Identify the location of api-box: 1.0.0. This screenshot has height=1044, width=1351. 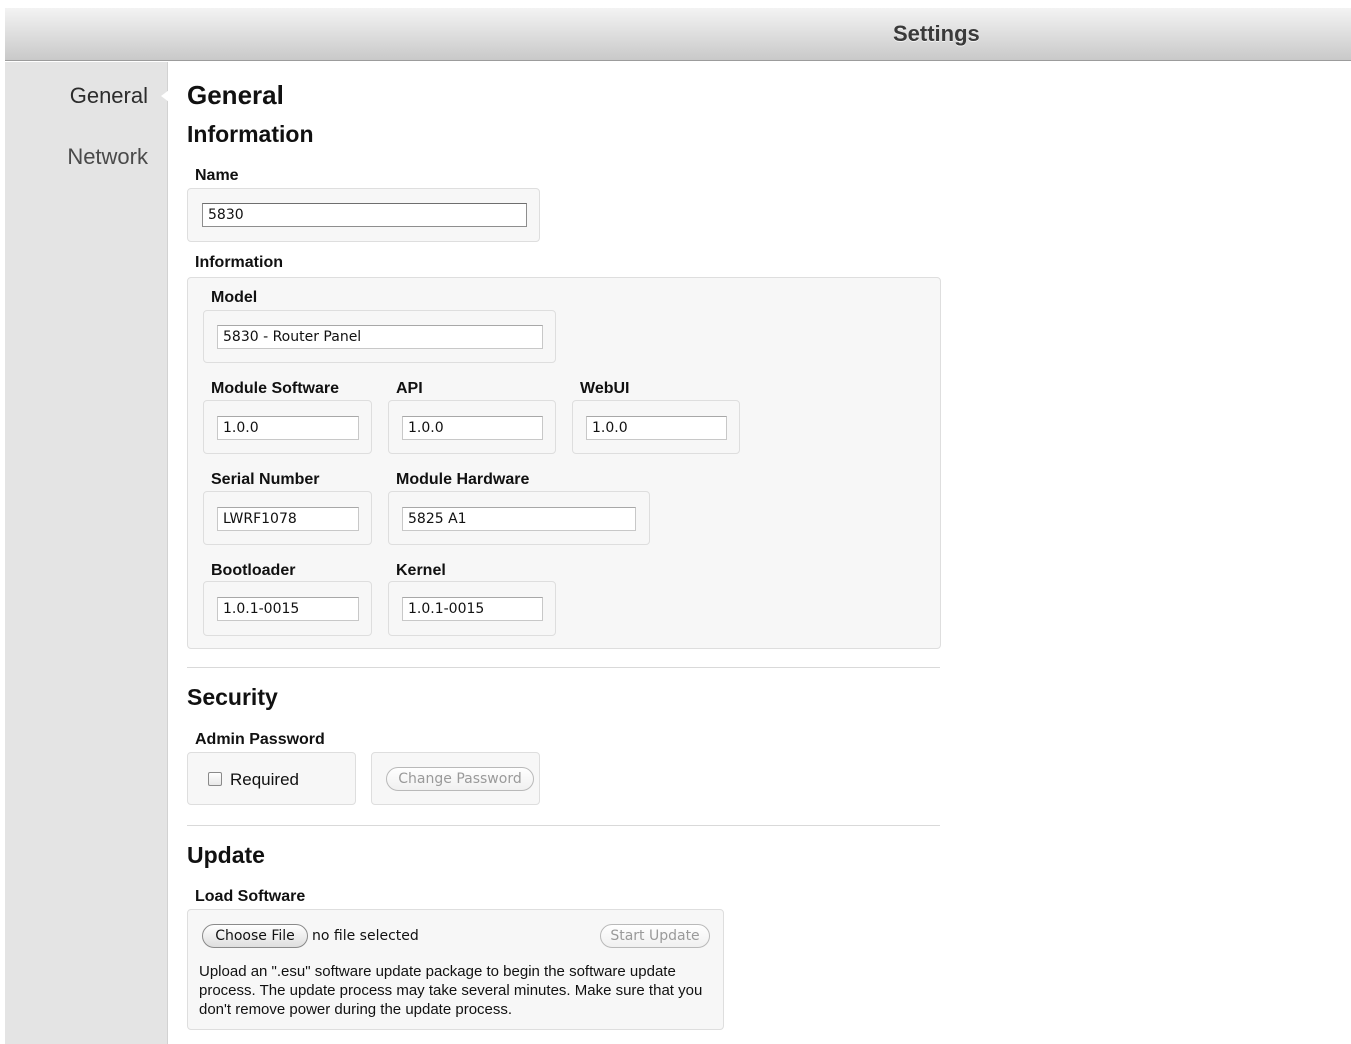
(472, 427).